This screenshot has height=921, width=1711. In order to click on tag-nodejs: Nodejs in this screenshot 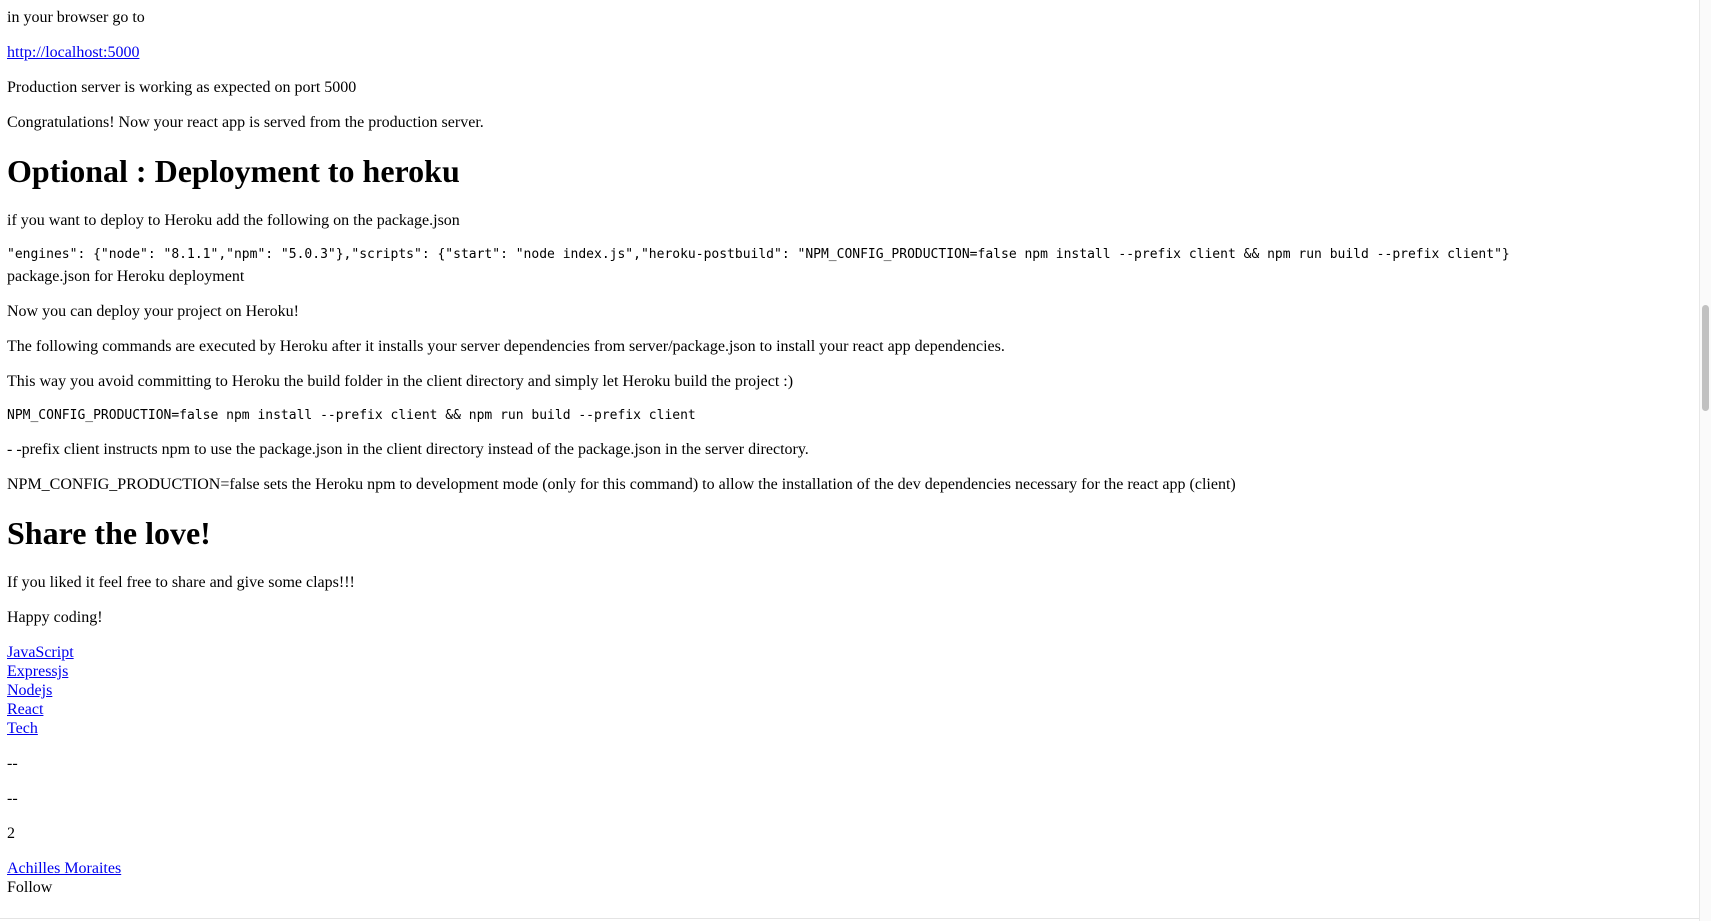, I will do `click(843, 690)`.